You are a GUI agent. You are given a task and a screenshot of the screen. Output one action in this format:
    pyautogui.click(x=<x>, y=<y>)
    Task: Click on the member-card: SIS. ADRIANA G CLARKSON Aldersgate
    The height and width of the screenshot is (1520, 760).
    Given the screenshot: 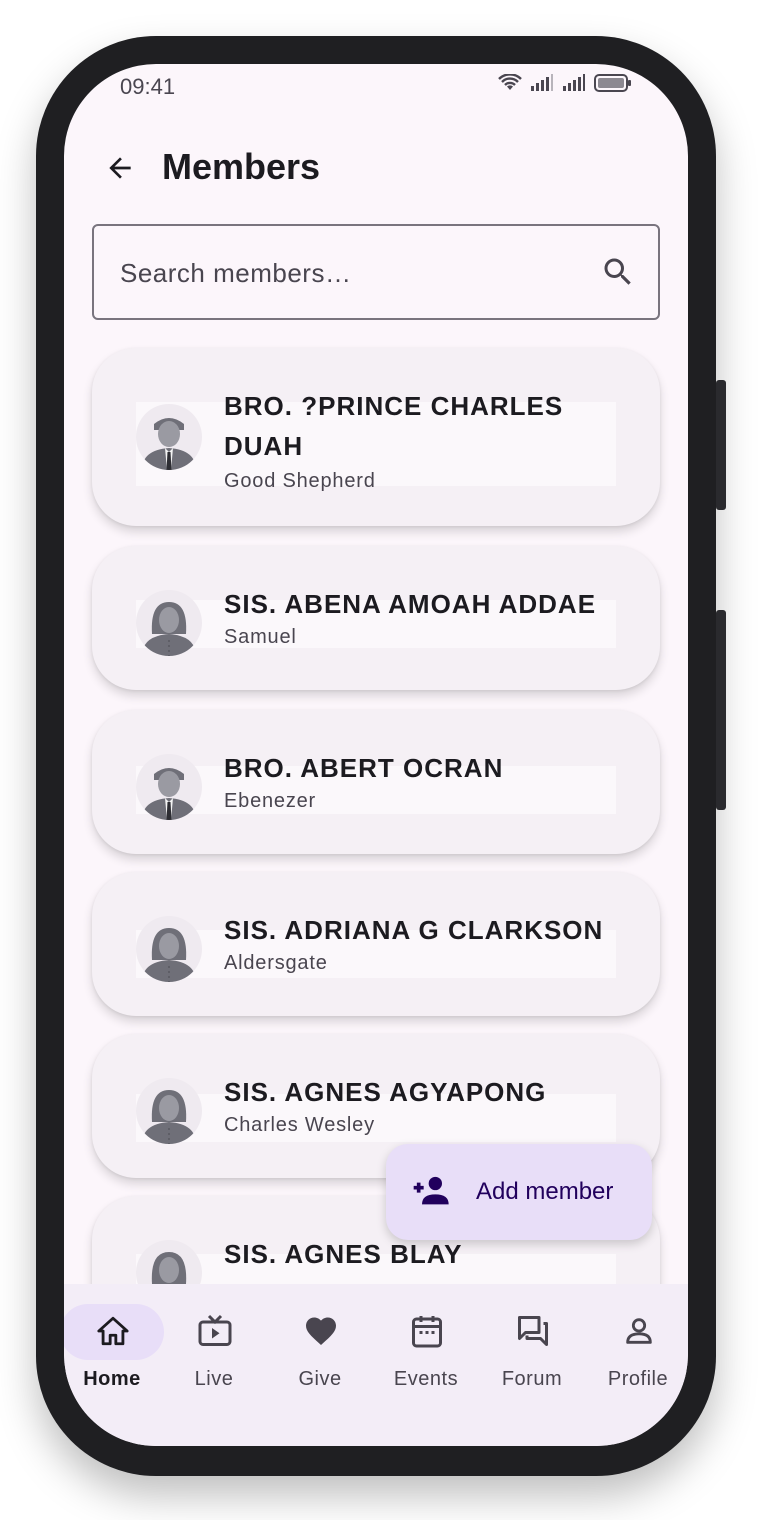 What is the action you would take?
    pyautogui.click(x=376, y=944)
    